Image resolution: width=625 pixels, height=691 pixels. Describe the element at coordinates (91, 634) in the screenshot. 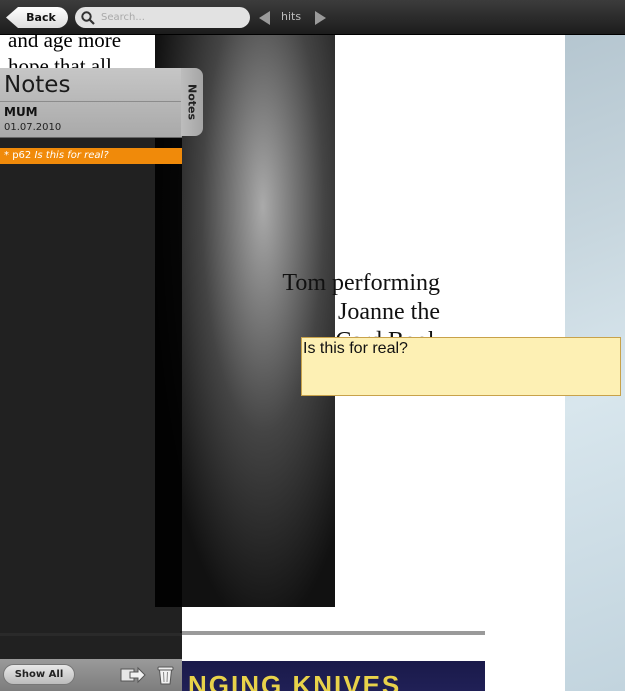

I see `notes-panel-scrollbar` at that location.